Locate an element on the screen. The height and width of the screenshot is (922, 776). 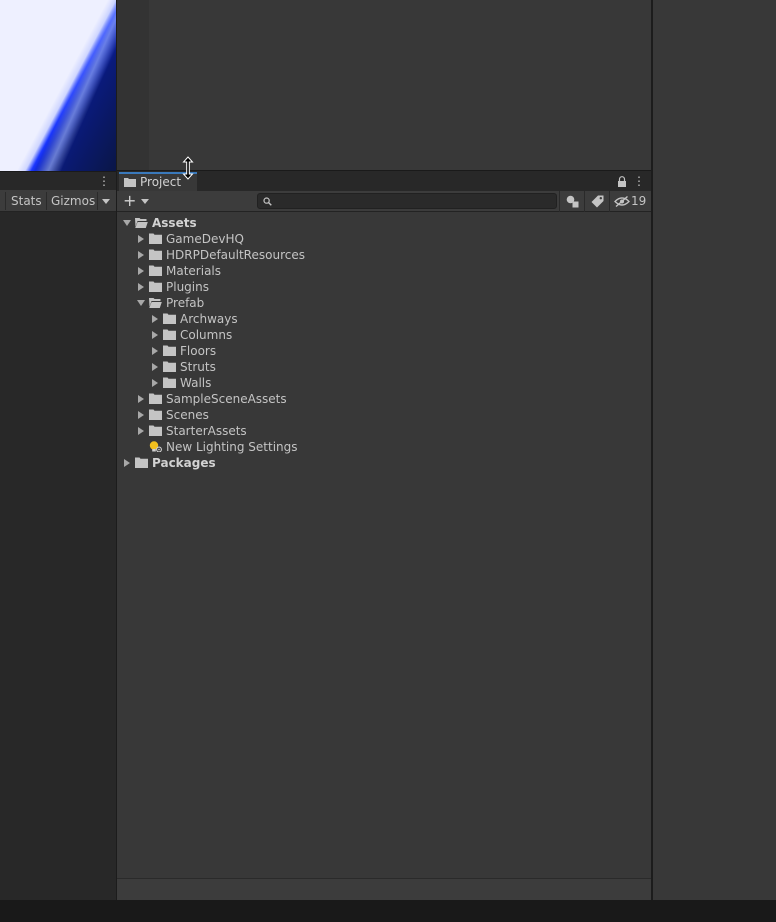
hidden-packages-toggle: 19 is located at coordinates (630, 201).